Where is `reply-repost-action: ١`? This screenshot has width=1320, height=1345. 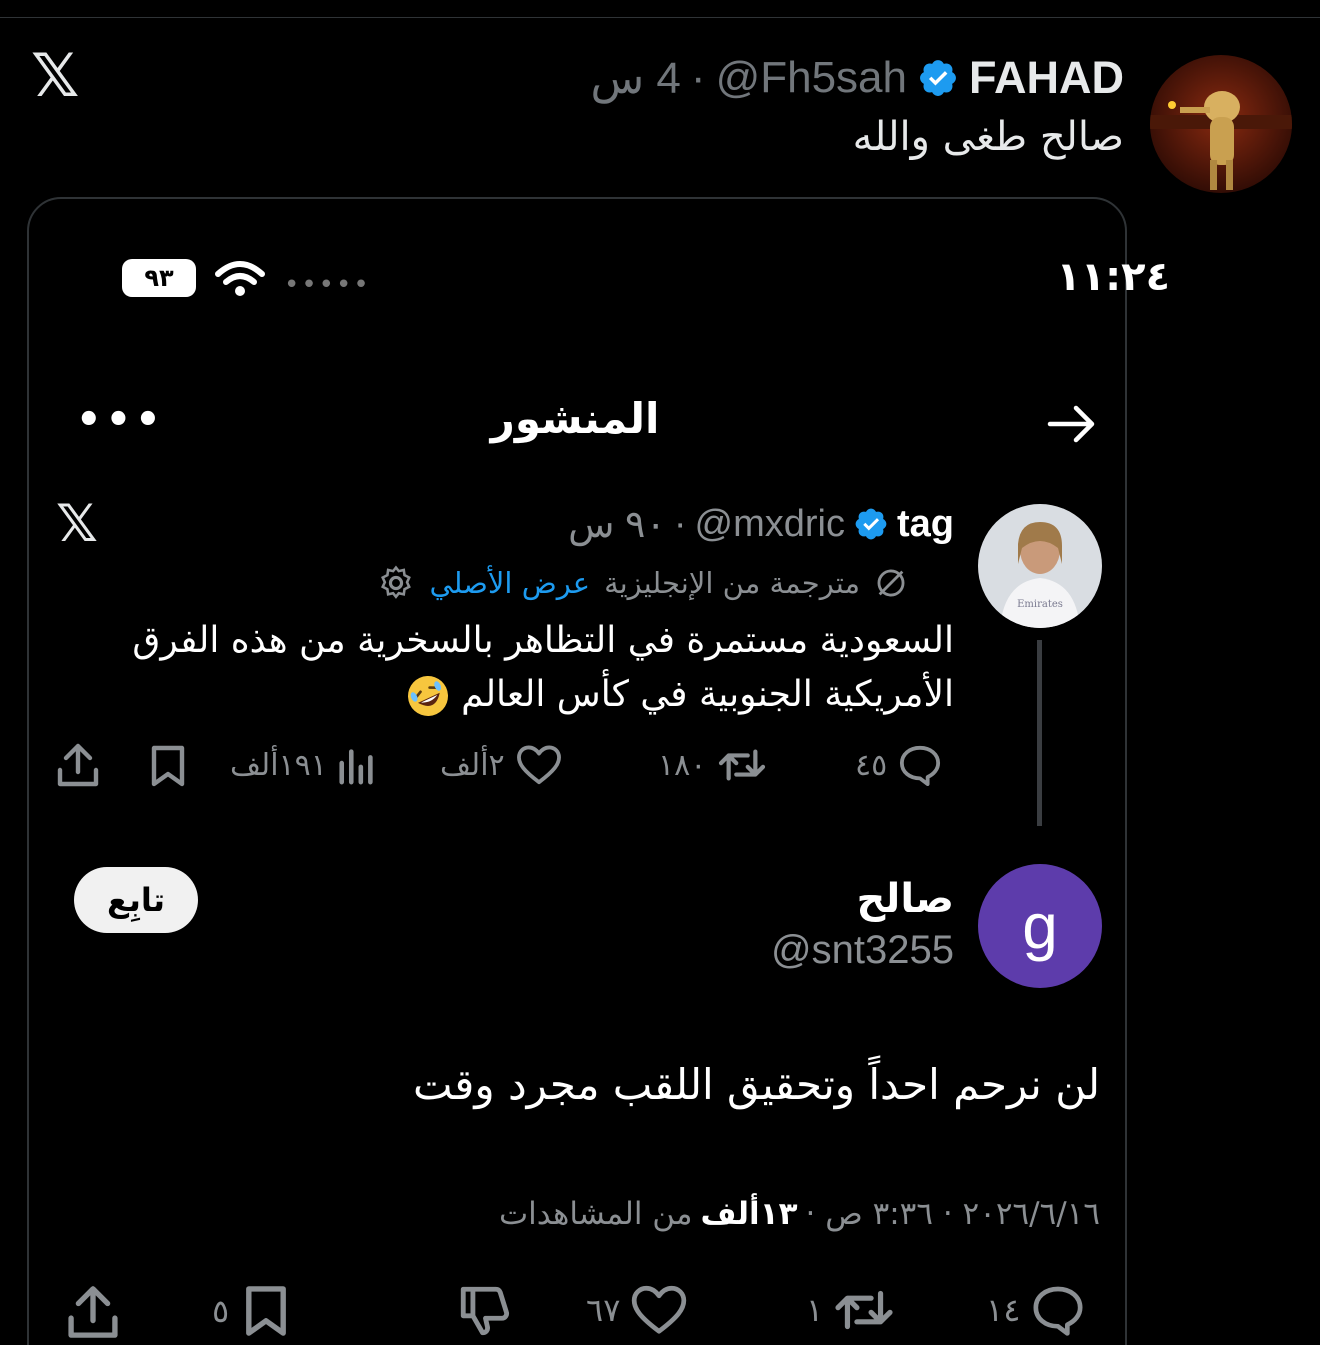 reply-repost-action: ١ is located at coordinates (850, 1310).